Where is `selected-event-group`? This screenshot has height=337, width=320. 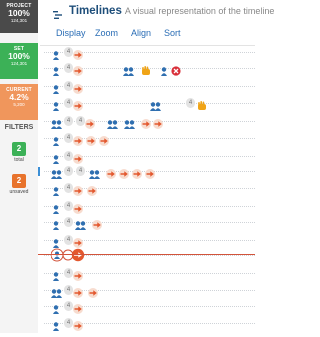
selected-event-group is located at coordinates (68, 257).